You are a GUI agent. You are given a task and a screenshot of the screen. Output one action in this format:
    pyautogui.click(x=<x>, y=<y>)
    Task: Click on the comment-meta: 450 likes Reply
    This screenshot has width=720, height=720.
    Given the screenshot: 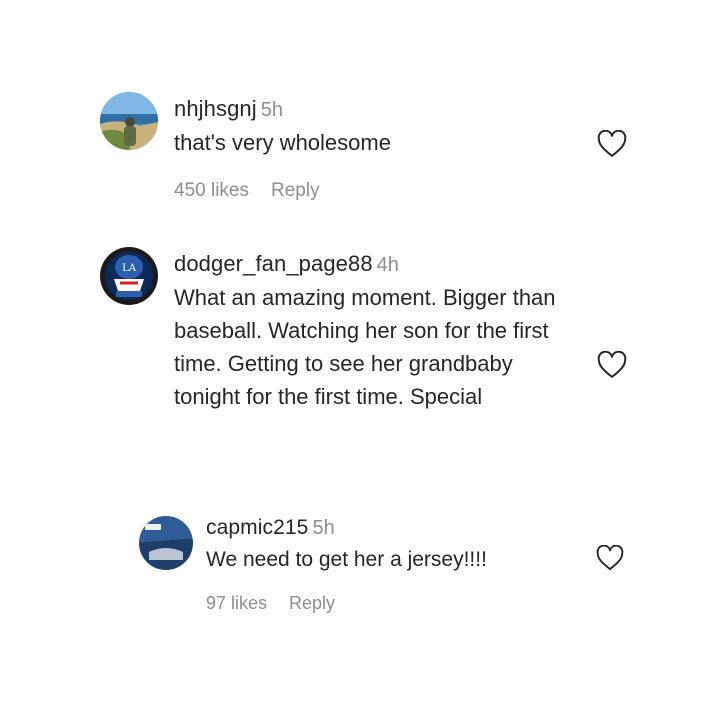 What is the action you would take?
    pyautogui.click(x=258, y=191)
    